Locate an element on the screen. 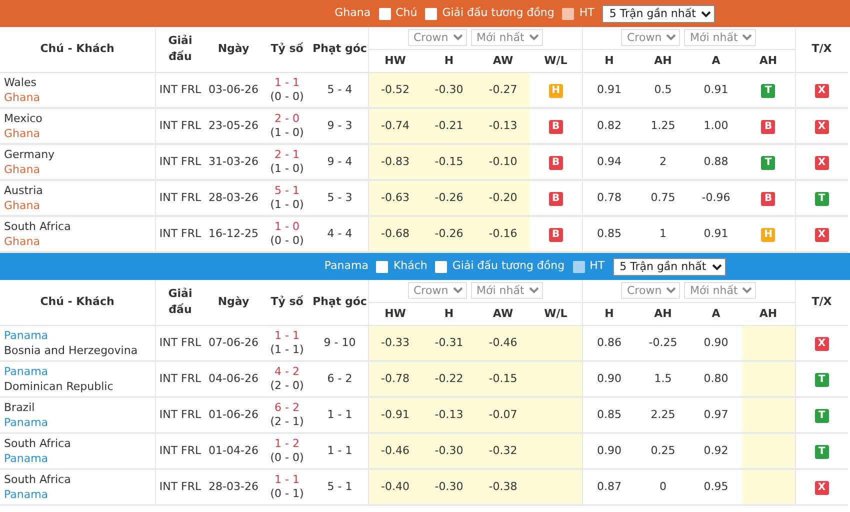  table-cell: -0.21 is located at coordinates (449, 126).